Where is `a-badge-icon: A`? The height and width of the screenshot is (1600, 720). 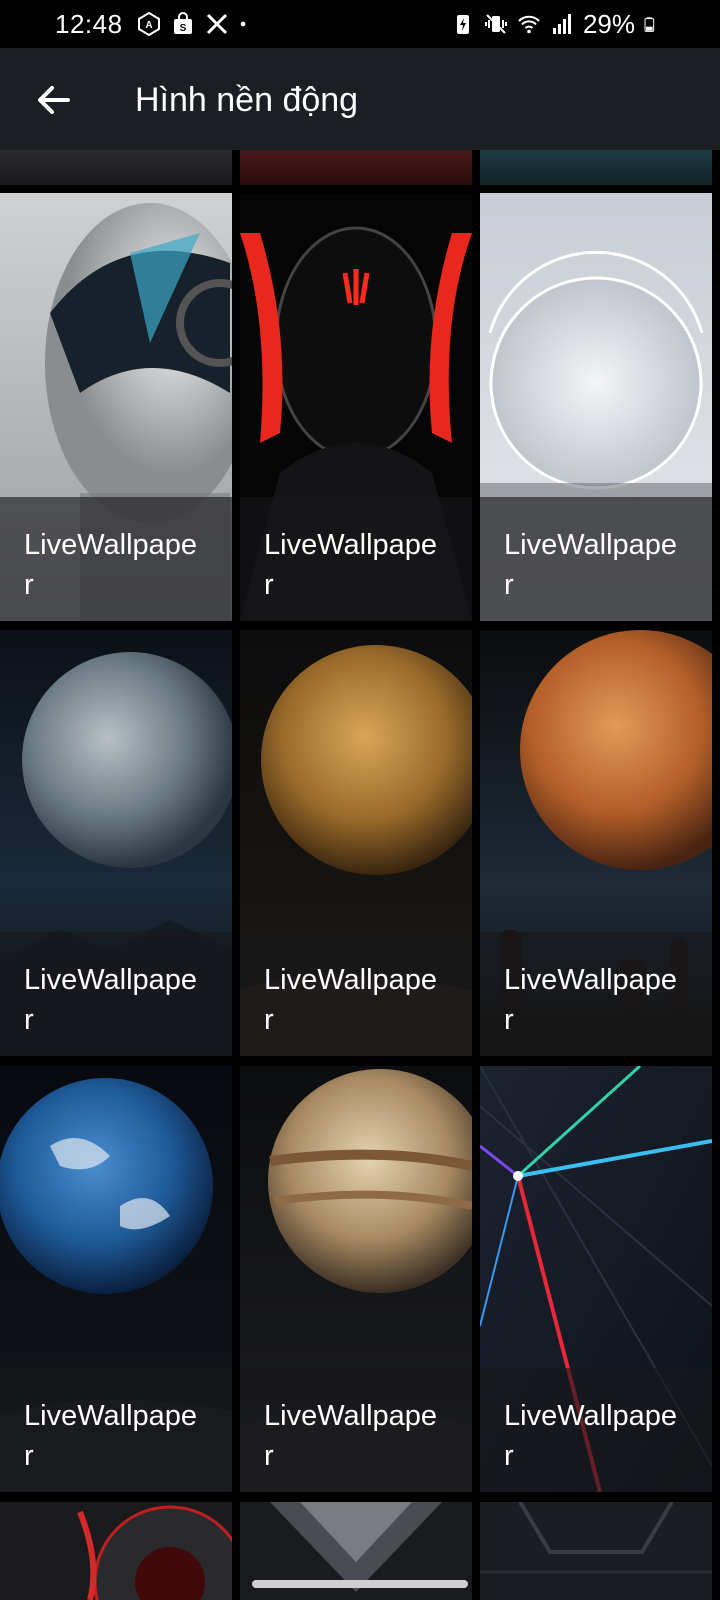
a-badge-icon: A is located at coordinates (148, 24).